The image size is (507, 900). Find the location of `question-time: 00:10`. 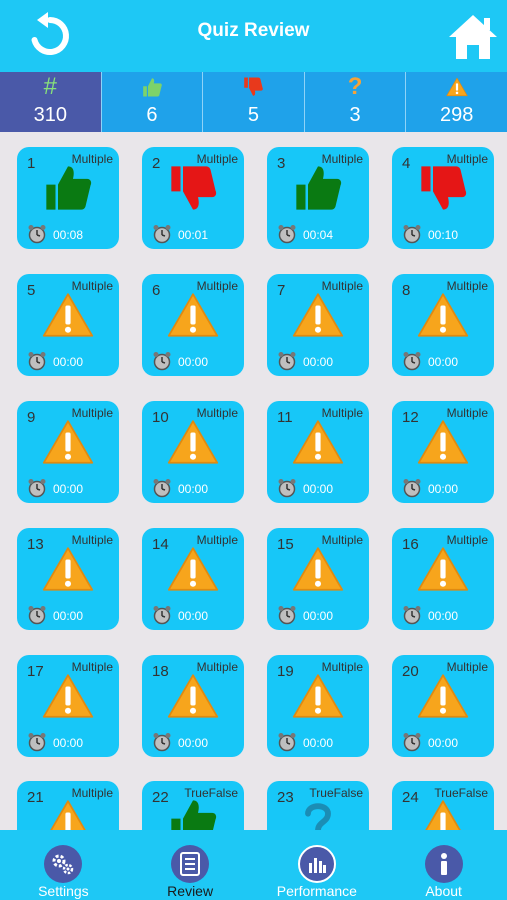

question-time: 00:10 is located at coordinates (443, 235).